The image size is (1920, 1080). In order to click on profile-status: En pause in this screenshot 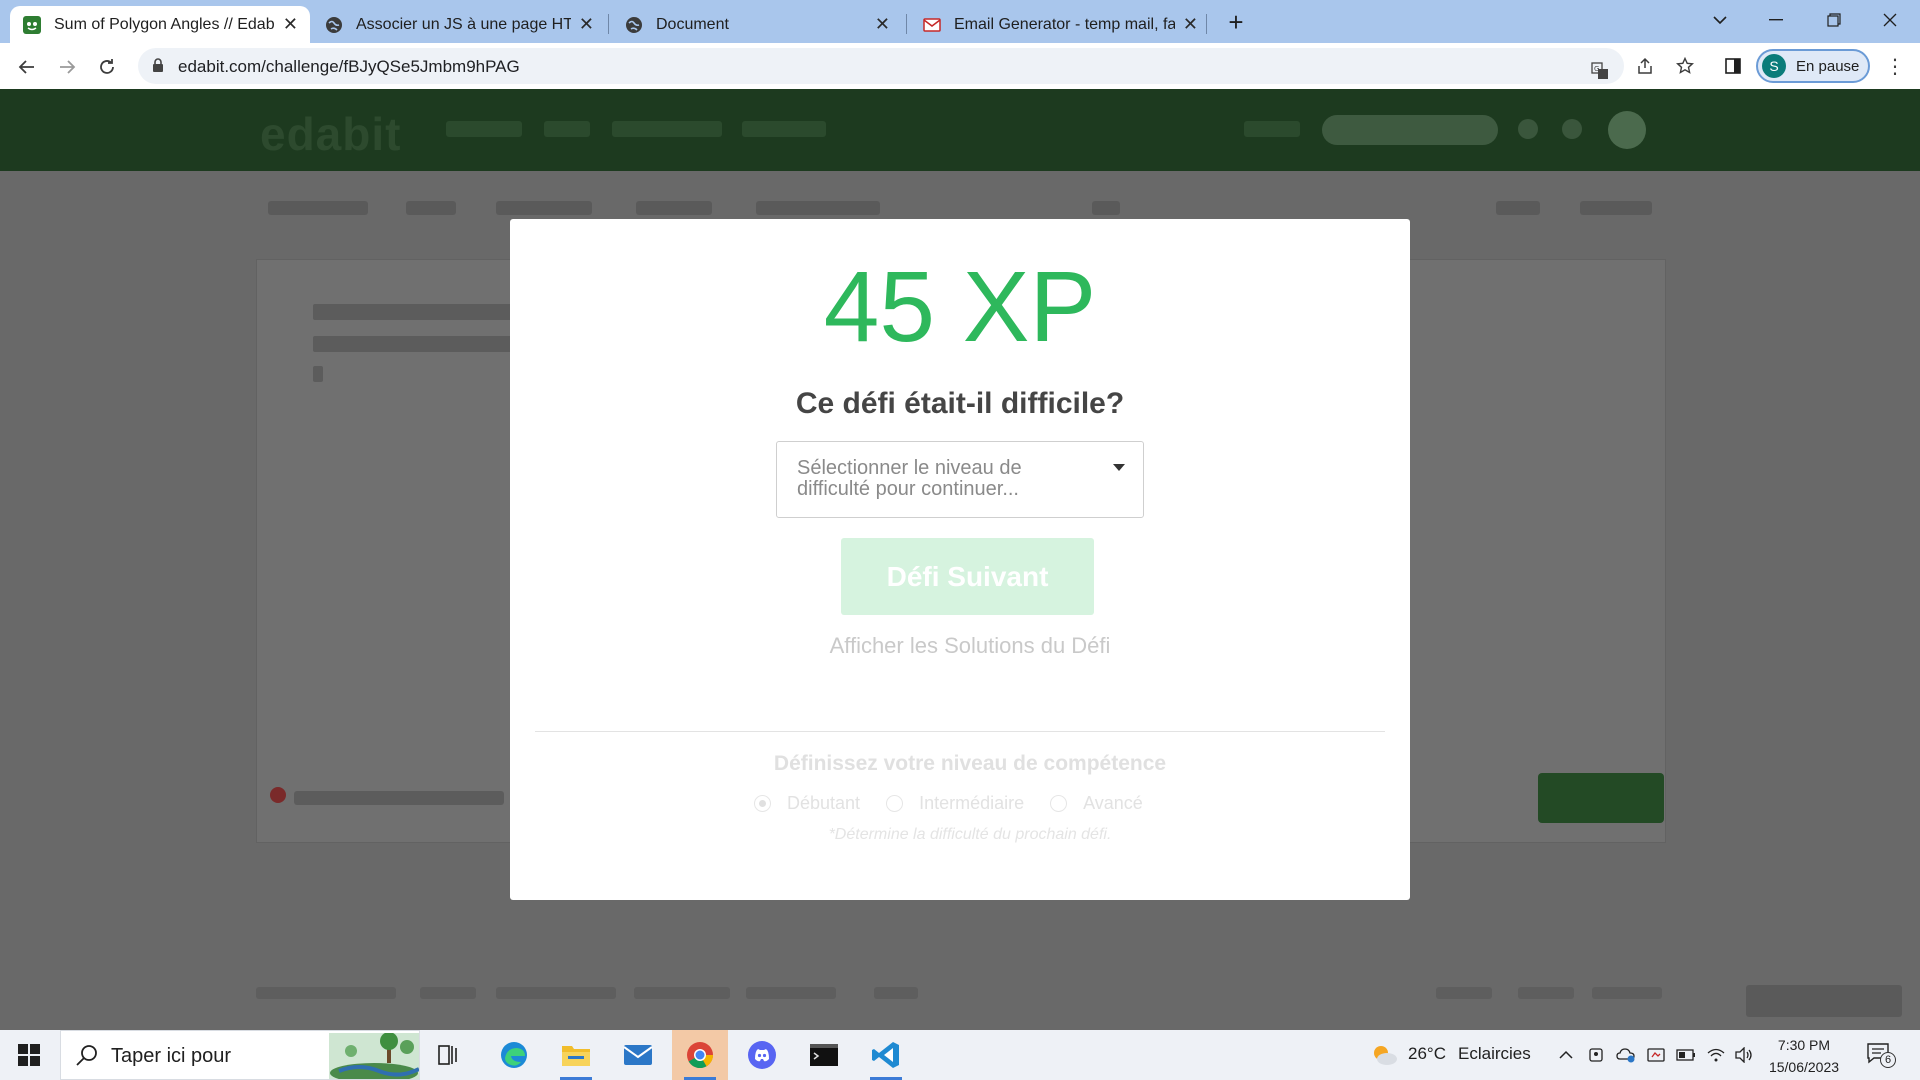, I will do `click(1828, 66)`.